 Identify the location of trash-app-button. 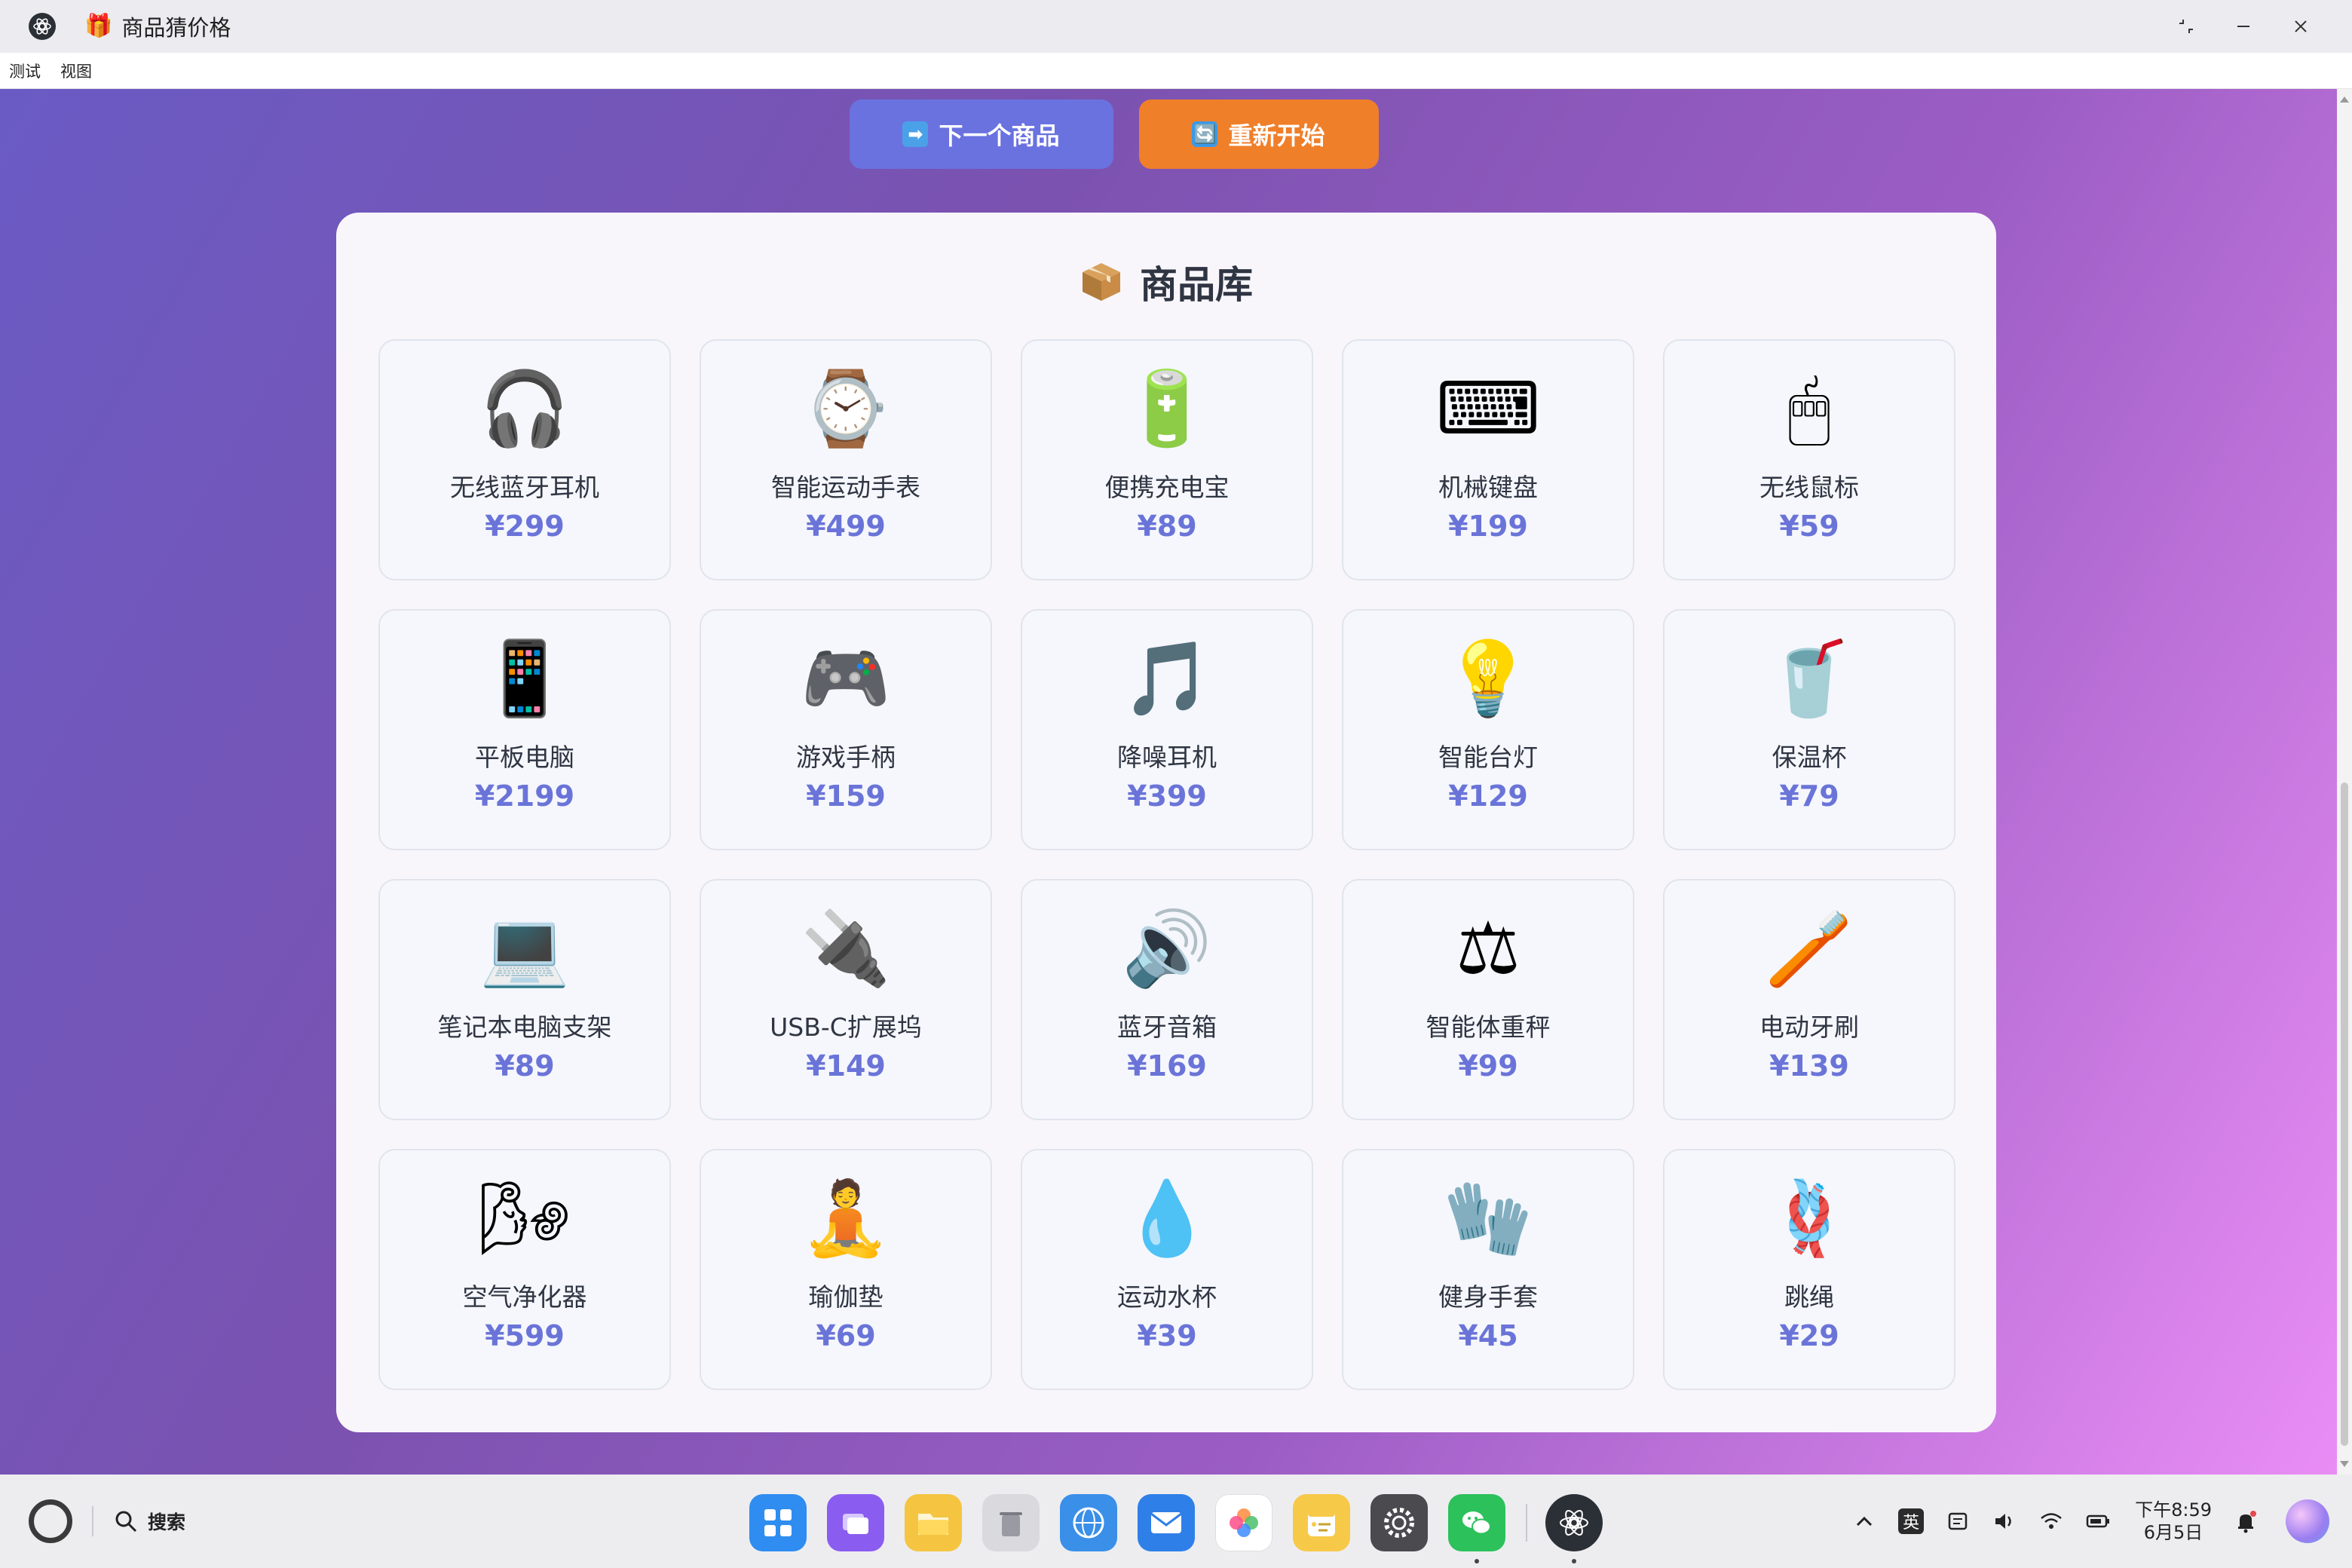
(1011, 1522).